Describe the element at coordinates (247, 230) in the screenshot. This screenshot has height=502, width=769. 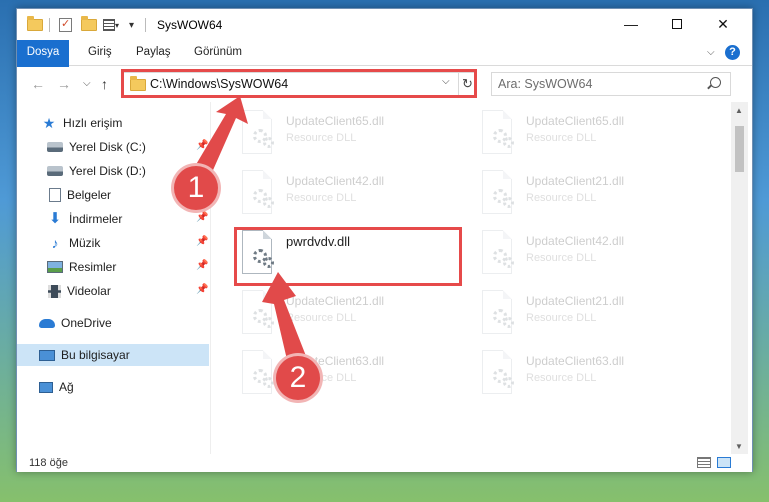
I see `annotation-arrows` at that location.